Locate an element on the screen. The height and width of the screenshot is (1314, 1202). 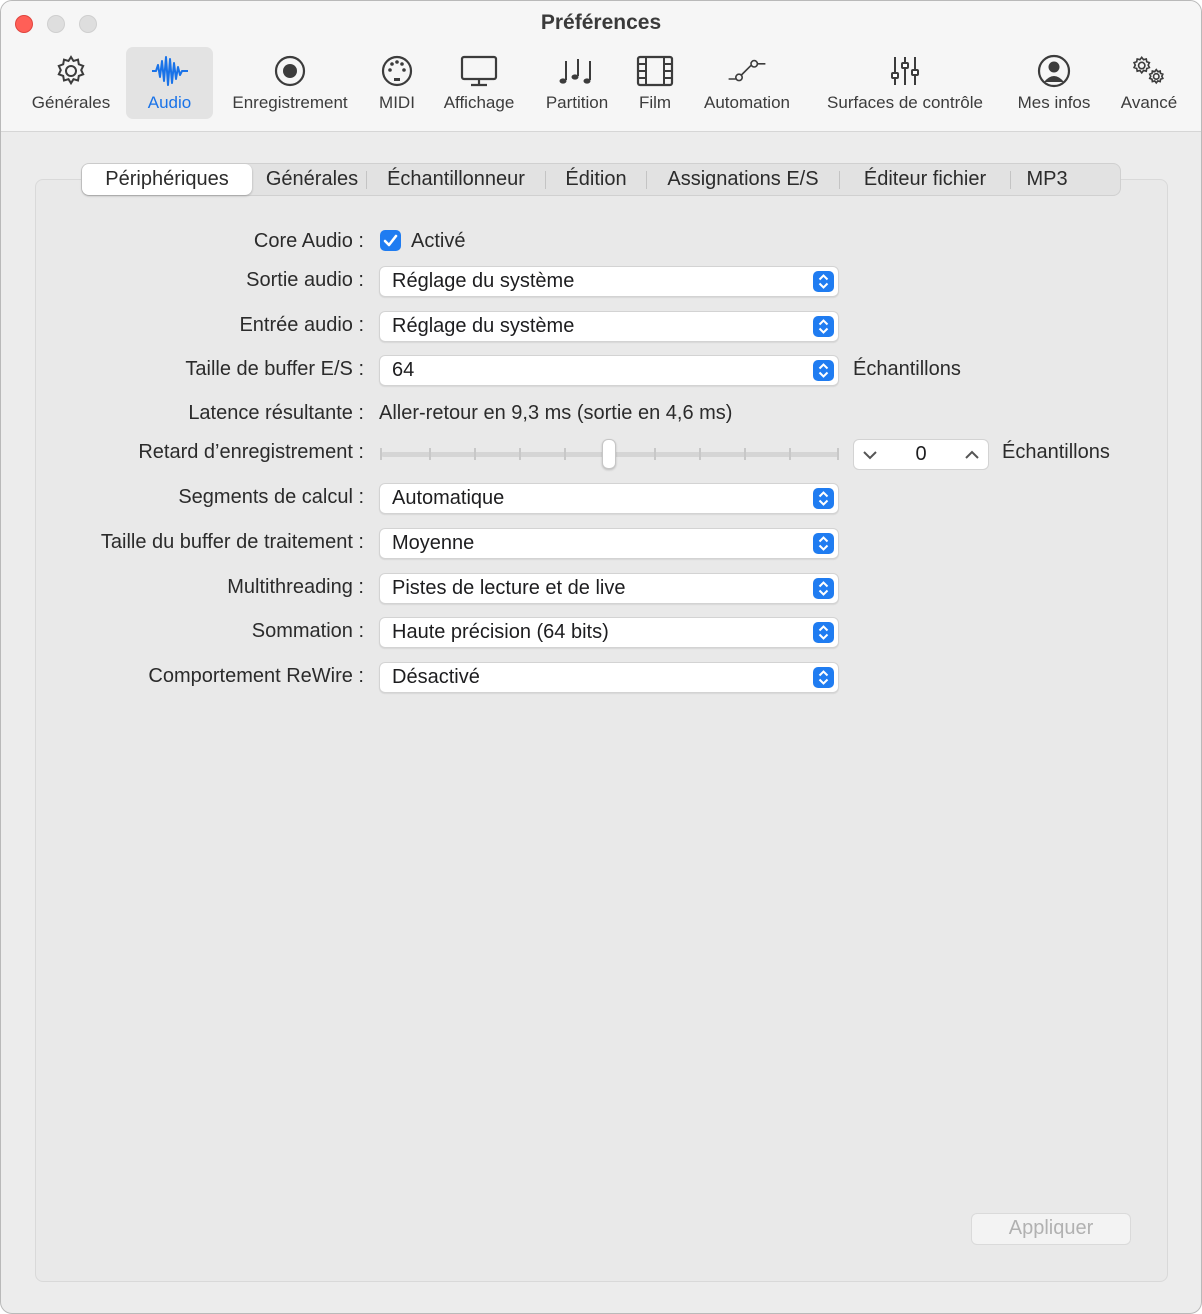
user-icon is located at coordinates (1054, 71).